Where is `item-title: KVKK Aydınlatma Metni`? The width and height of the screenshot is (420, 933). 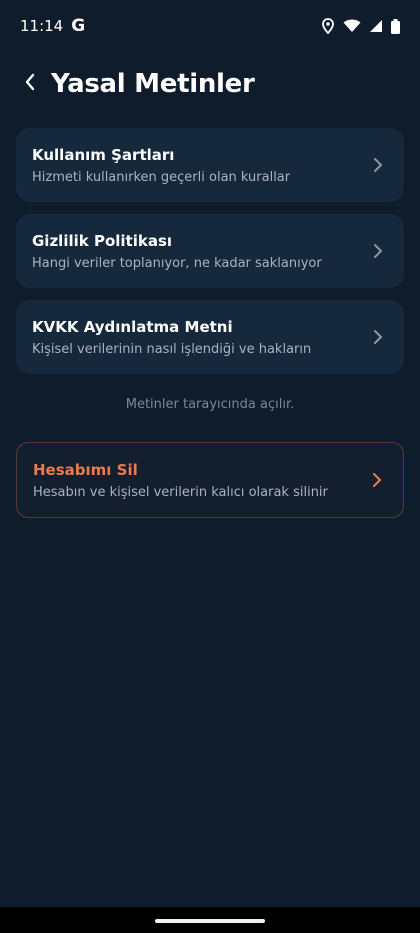 item-title: KVKK Aydınlatma Metni is located at coordinates (132, 326).